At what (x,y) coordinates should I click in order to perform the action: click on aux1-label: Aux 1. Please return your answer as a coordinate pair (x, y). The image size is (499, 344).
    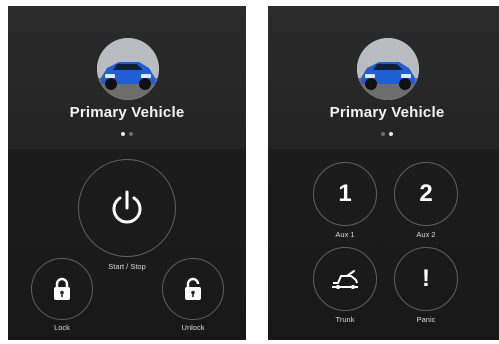
    Looking at the image, I should click on (345, 234).